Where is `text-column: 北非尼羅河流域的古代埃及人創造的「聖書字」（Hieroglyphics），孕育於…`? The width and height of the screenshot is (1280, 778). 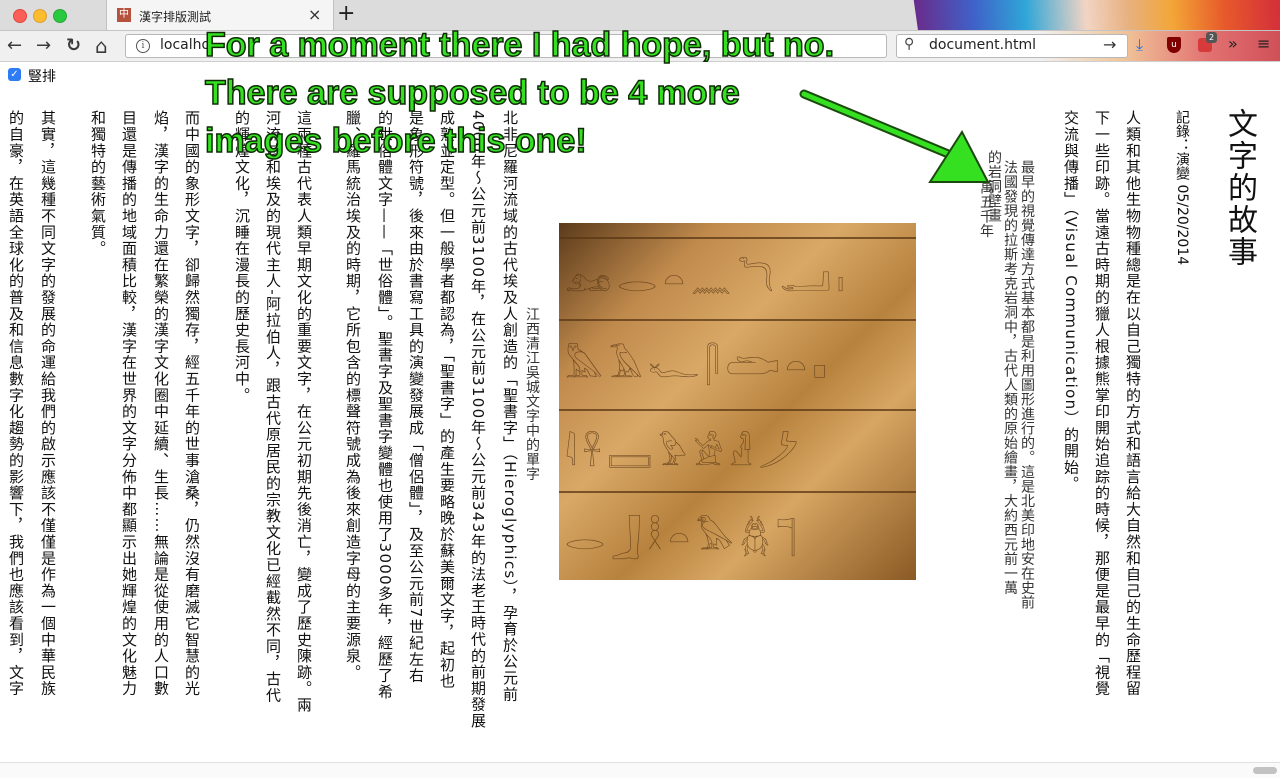 text-column: 北非尼羅河流域的古代埃及人創造的「聖書字」（Hieroglyphics），孕育於… is located at coordinates (510, 406).